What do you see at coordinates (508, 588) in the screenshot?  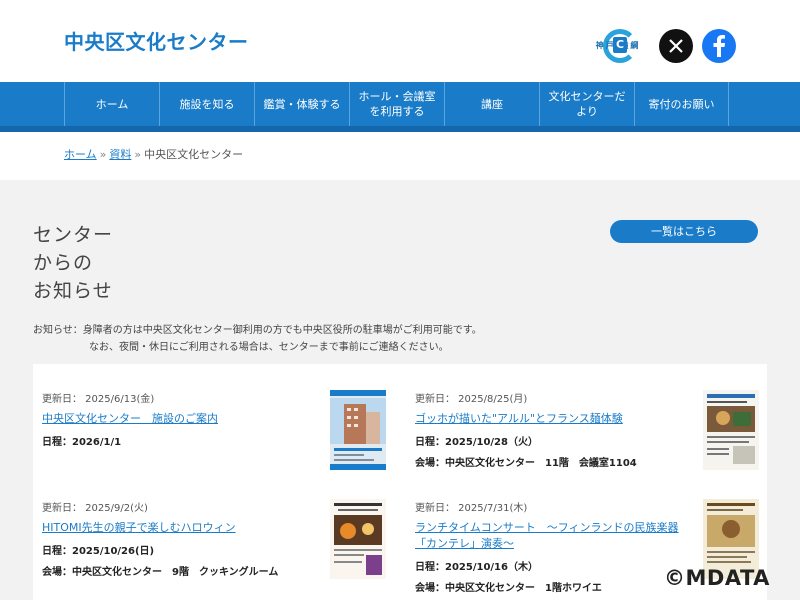 I see `news-venue: 会場：中央区文化センター 1階ホワイエ` at bounding box center [508, 588].